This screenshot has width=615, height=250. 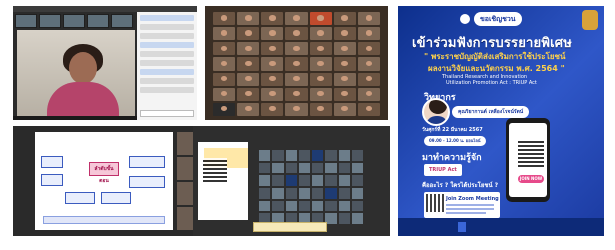 What do you see at coordinates (167, 113) in the screenshot?
I see `chat-input` at bounding box center [167, 113].